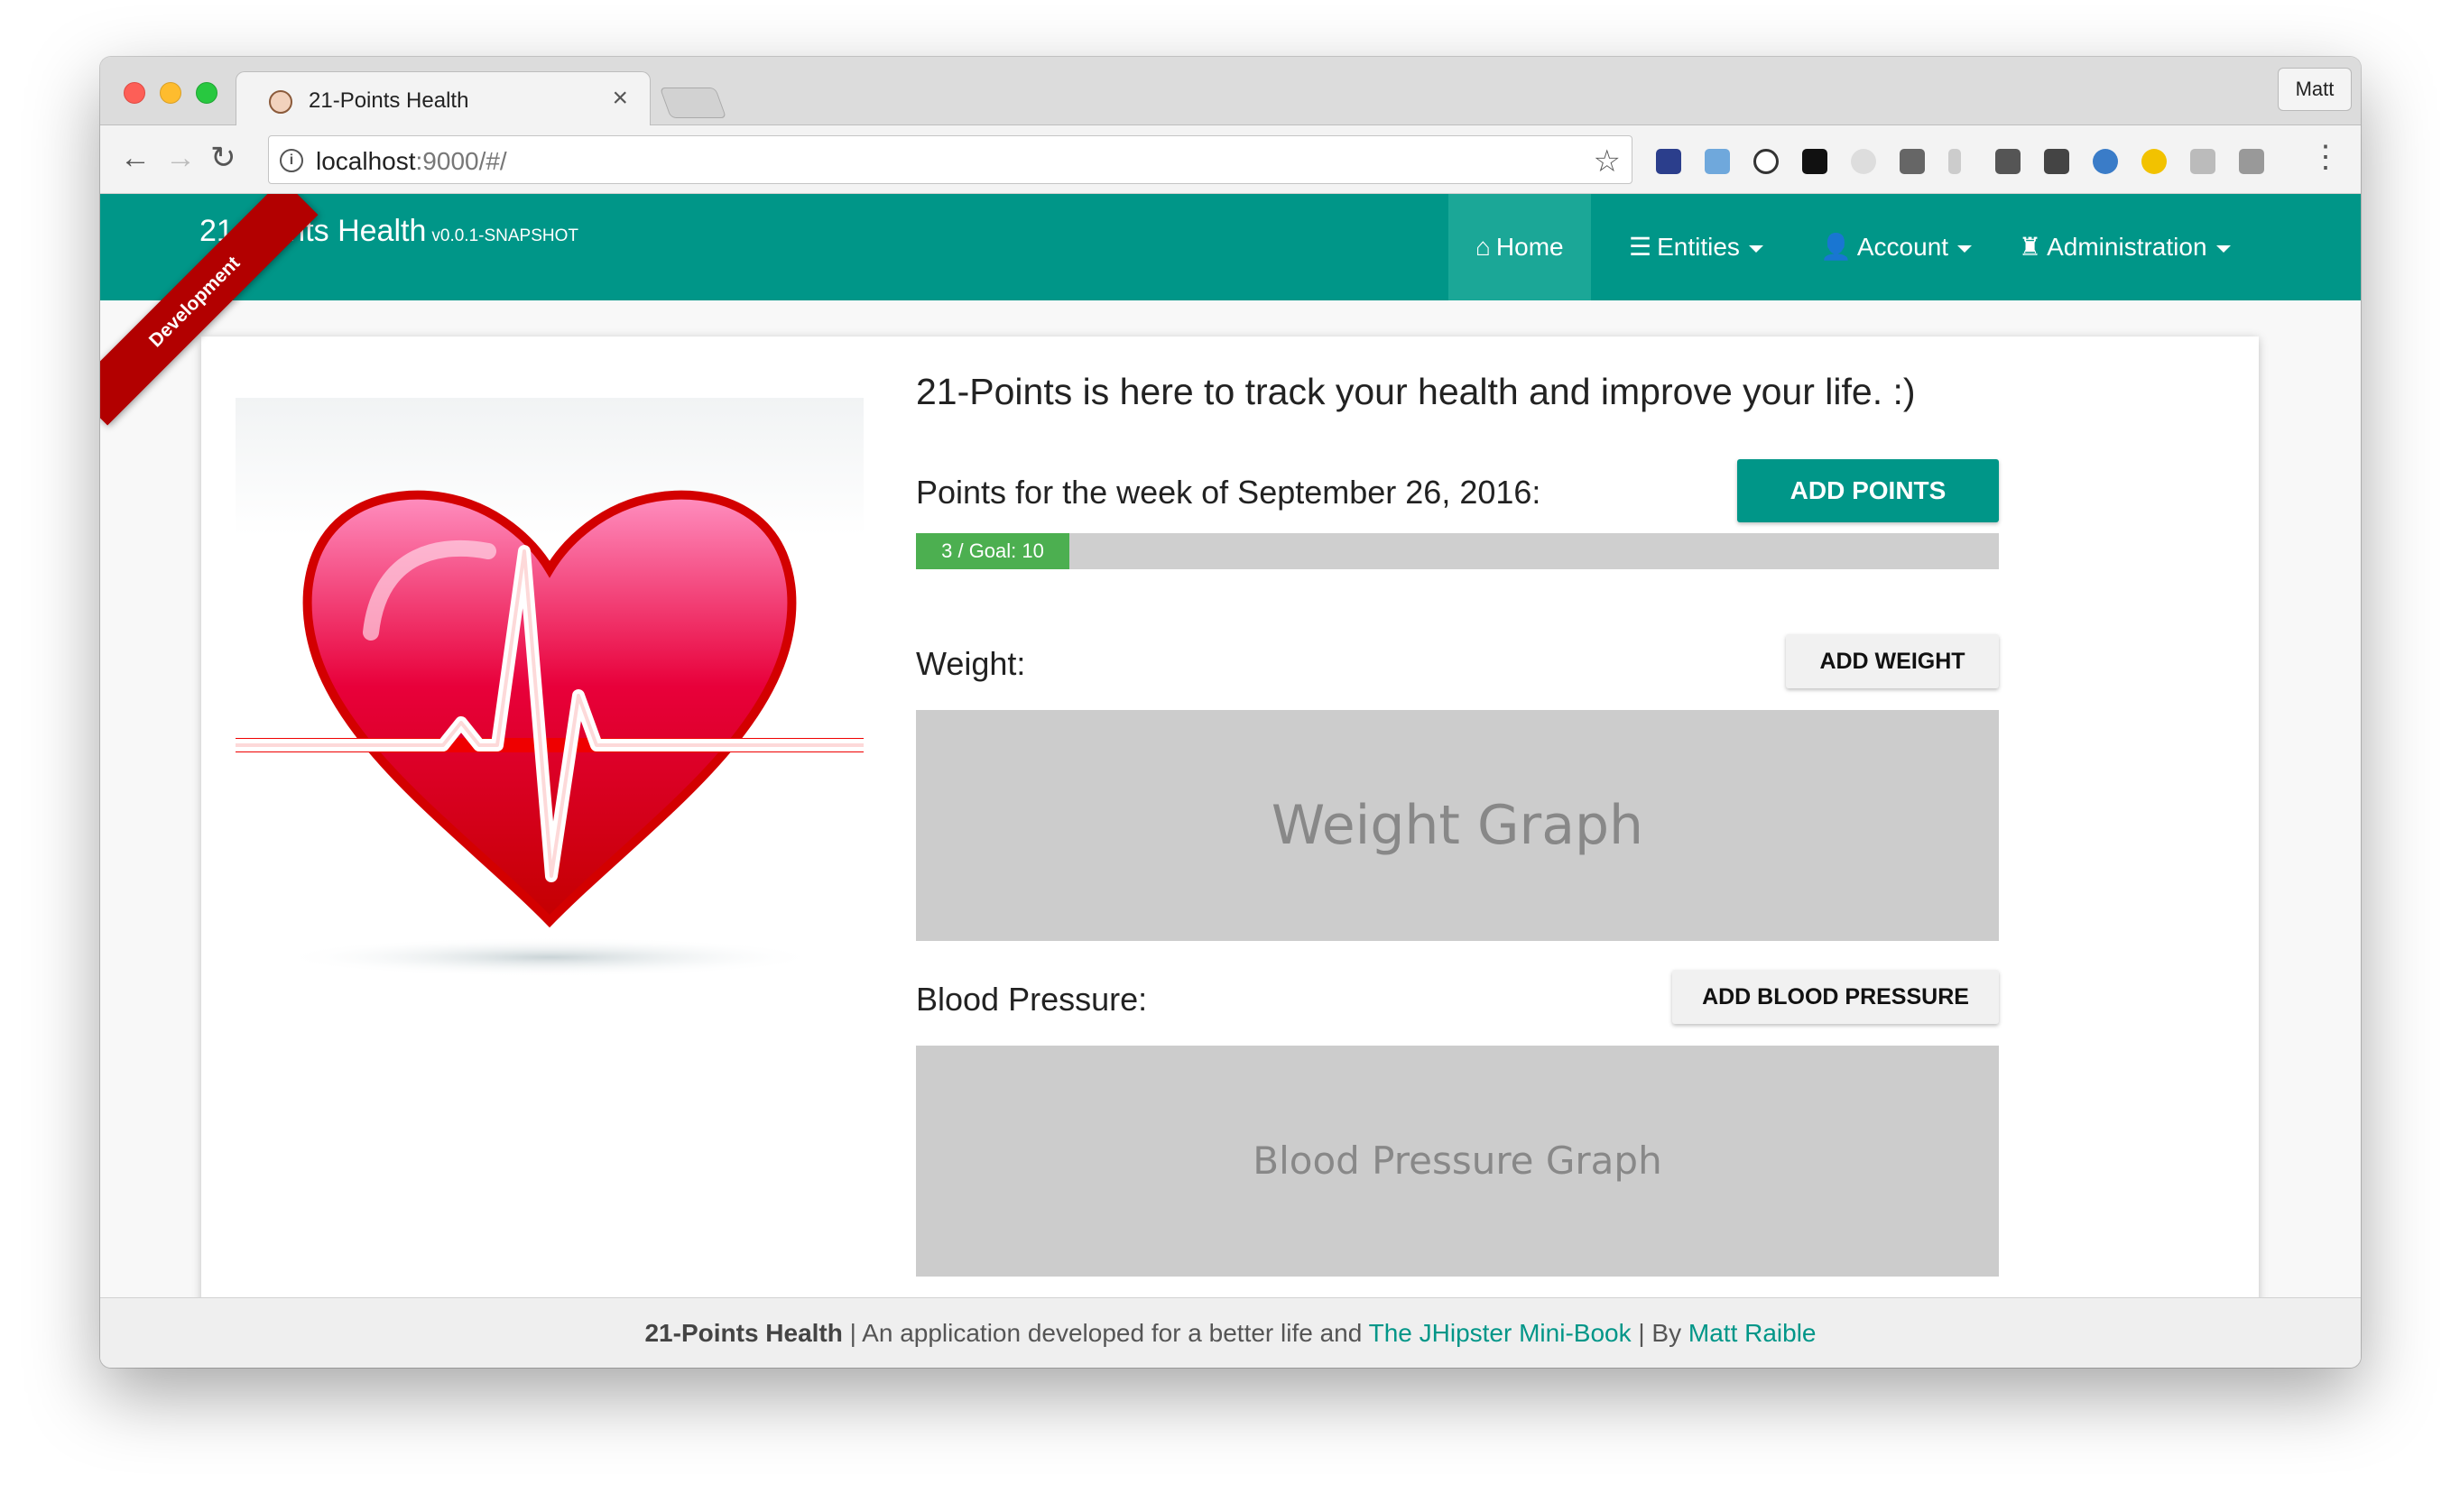  Describe the element at coordinates (2326, 157) in the screenshot. I see `browser-menu-icon: ⋮` at that location.